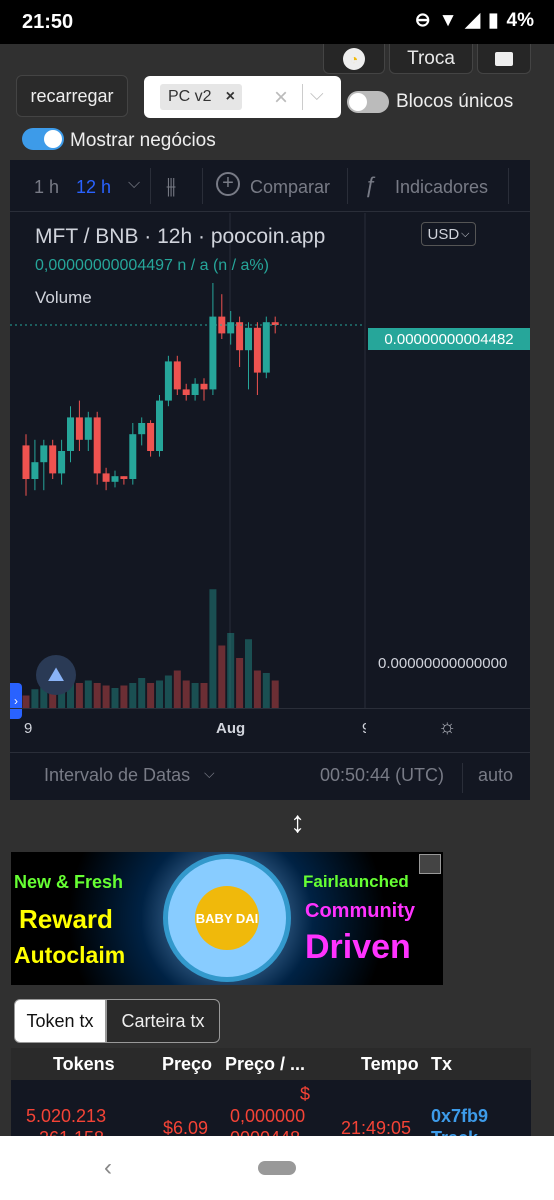 Image resolution: width=554 pixels, height=1200 pixels. I want to click on clear-icon: ×, so click(281, 98).